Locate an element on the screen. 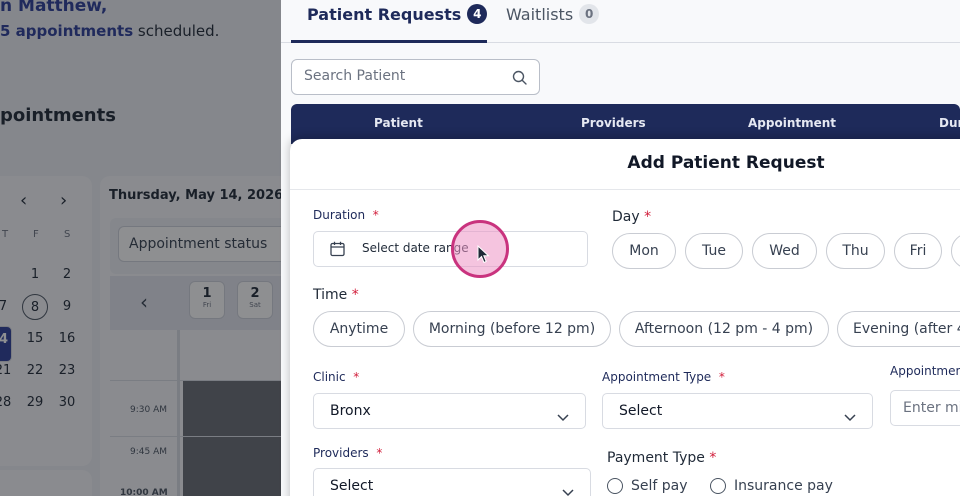 Image resolution: width=960 pixels, height=496 pixels. time-option-evening: Evening (after 4 is located at coordinates (898, 329).